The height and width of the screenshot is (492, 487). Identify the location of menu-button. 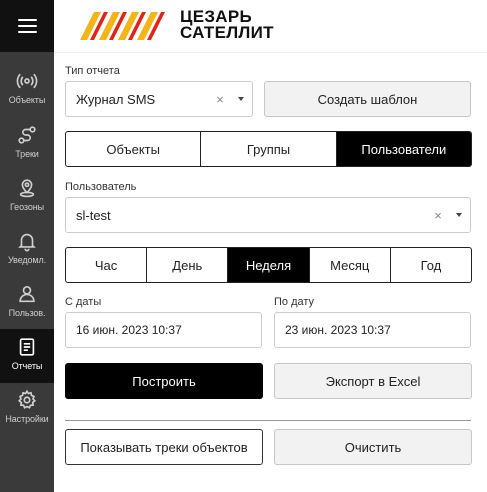
(27, 26).